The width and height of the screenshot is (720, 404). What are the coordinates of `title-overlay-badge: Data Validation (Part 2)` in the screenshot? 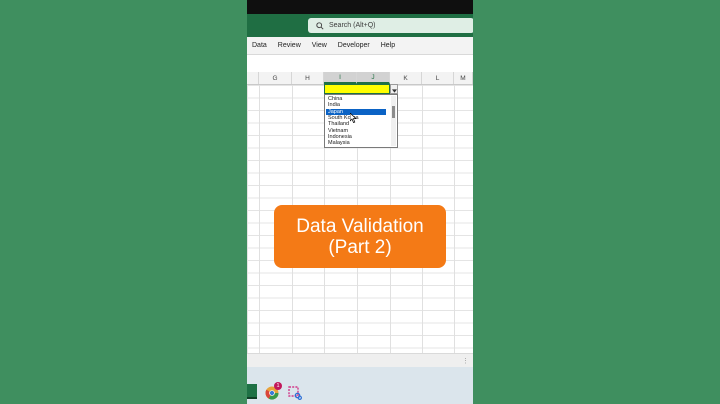 It's located at (360, 236).